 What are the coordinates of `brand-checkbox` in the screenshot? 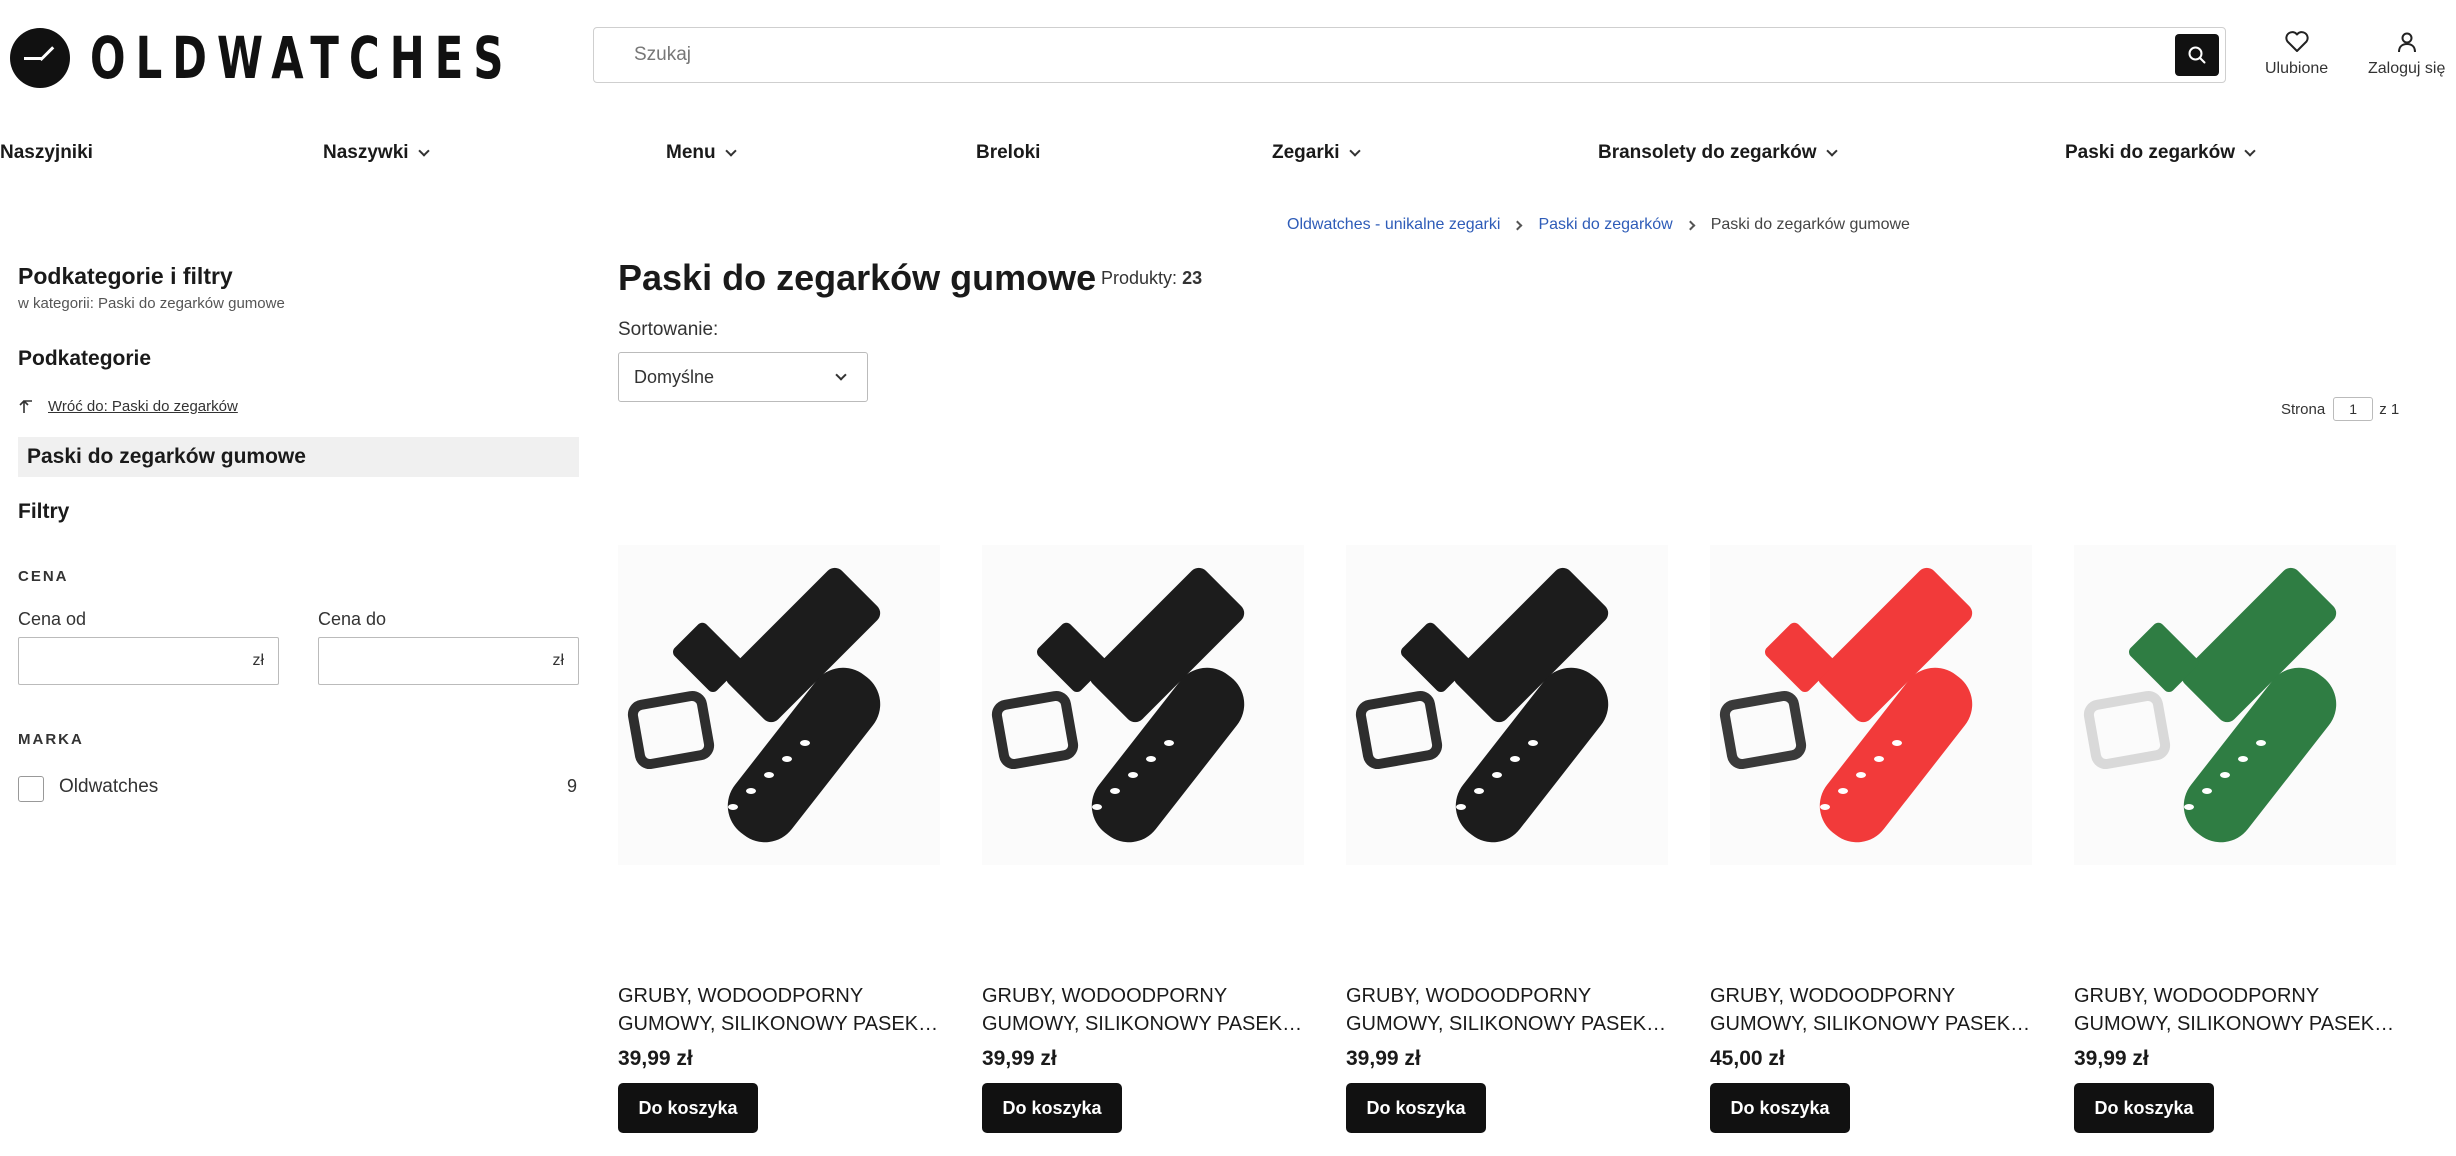 It's located at (31, 789).